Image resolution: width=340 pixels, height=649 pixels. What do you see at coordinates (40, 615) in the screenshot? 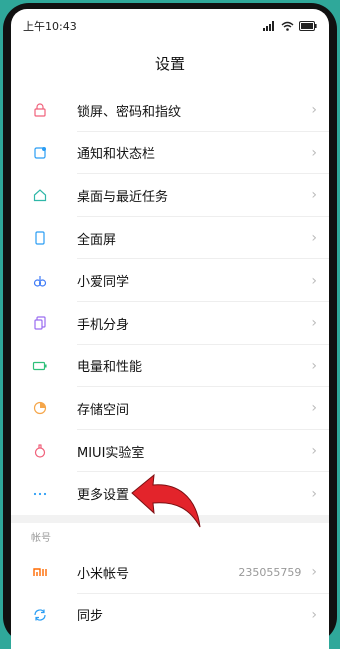
I see `sync-icon` at bounding box center [40, 615].